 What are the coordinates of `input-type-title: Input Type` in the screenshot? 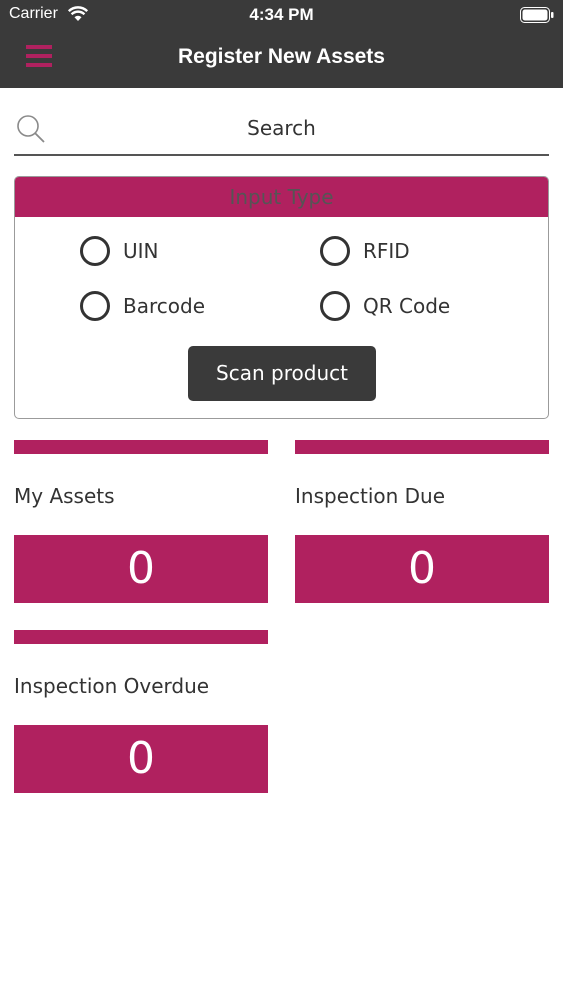 It's located at (281, 197).